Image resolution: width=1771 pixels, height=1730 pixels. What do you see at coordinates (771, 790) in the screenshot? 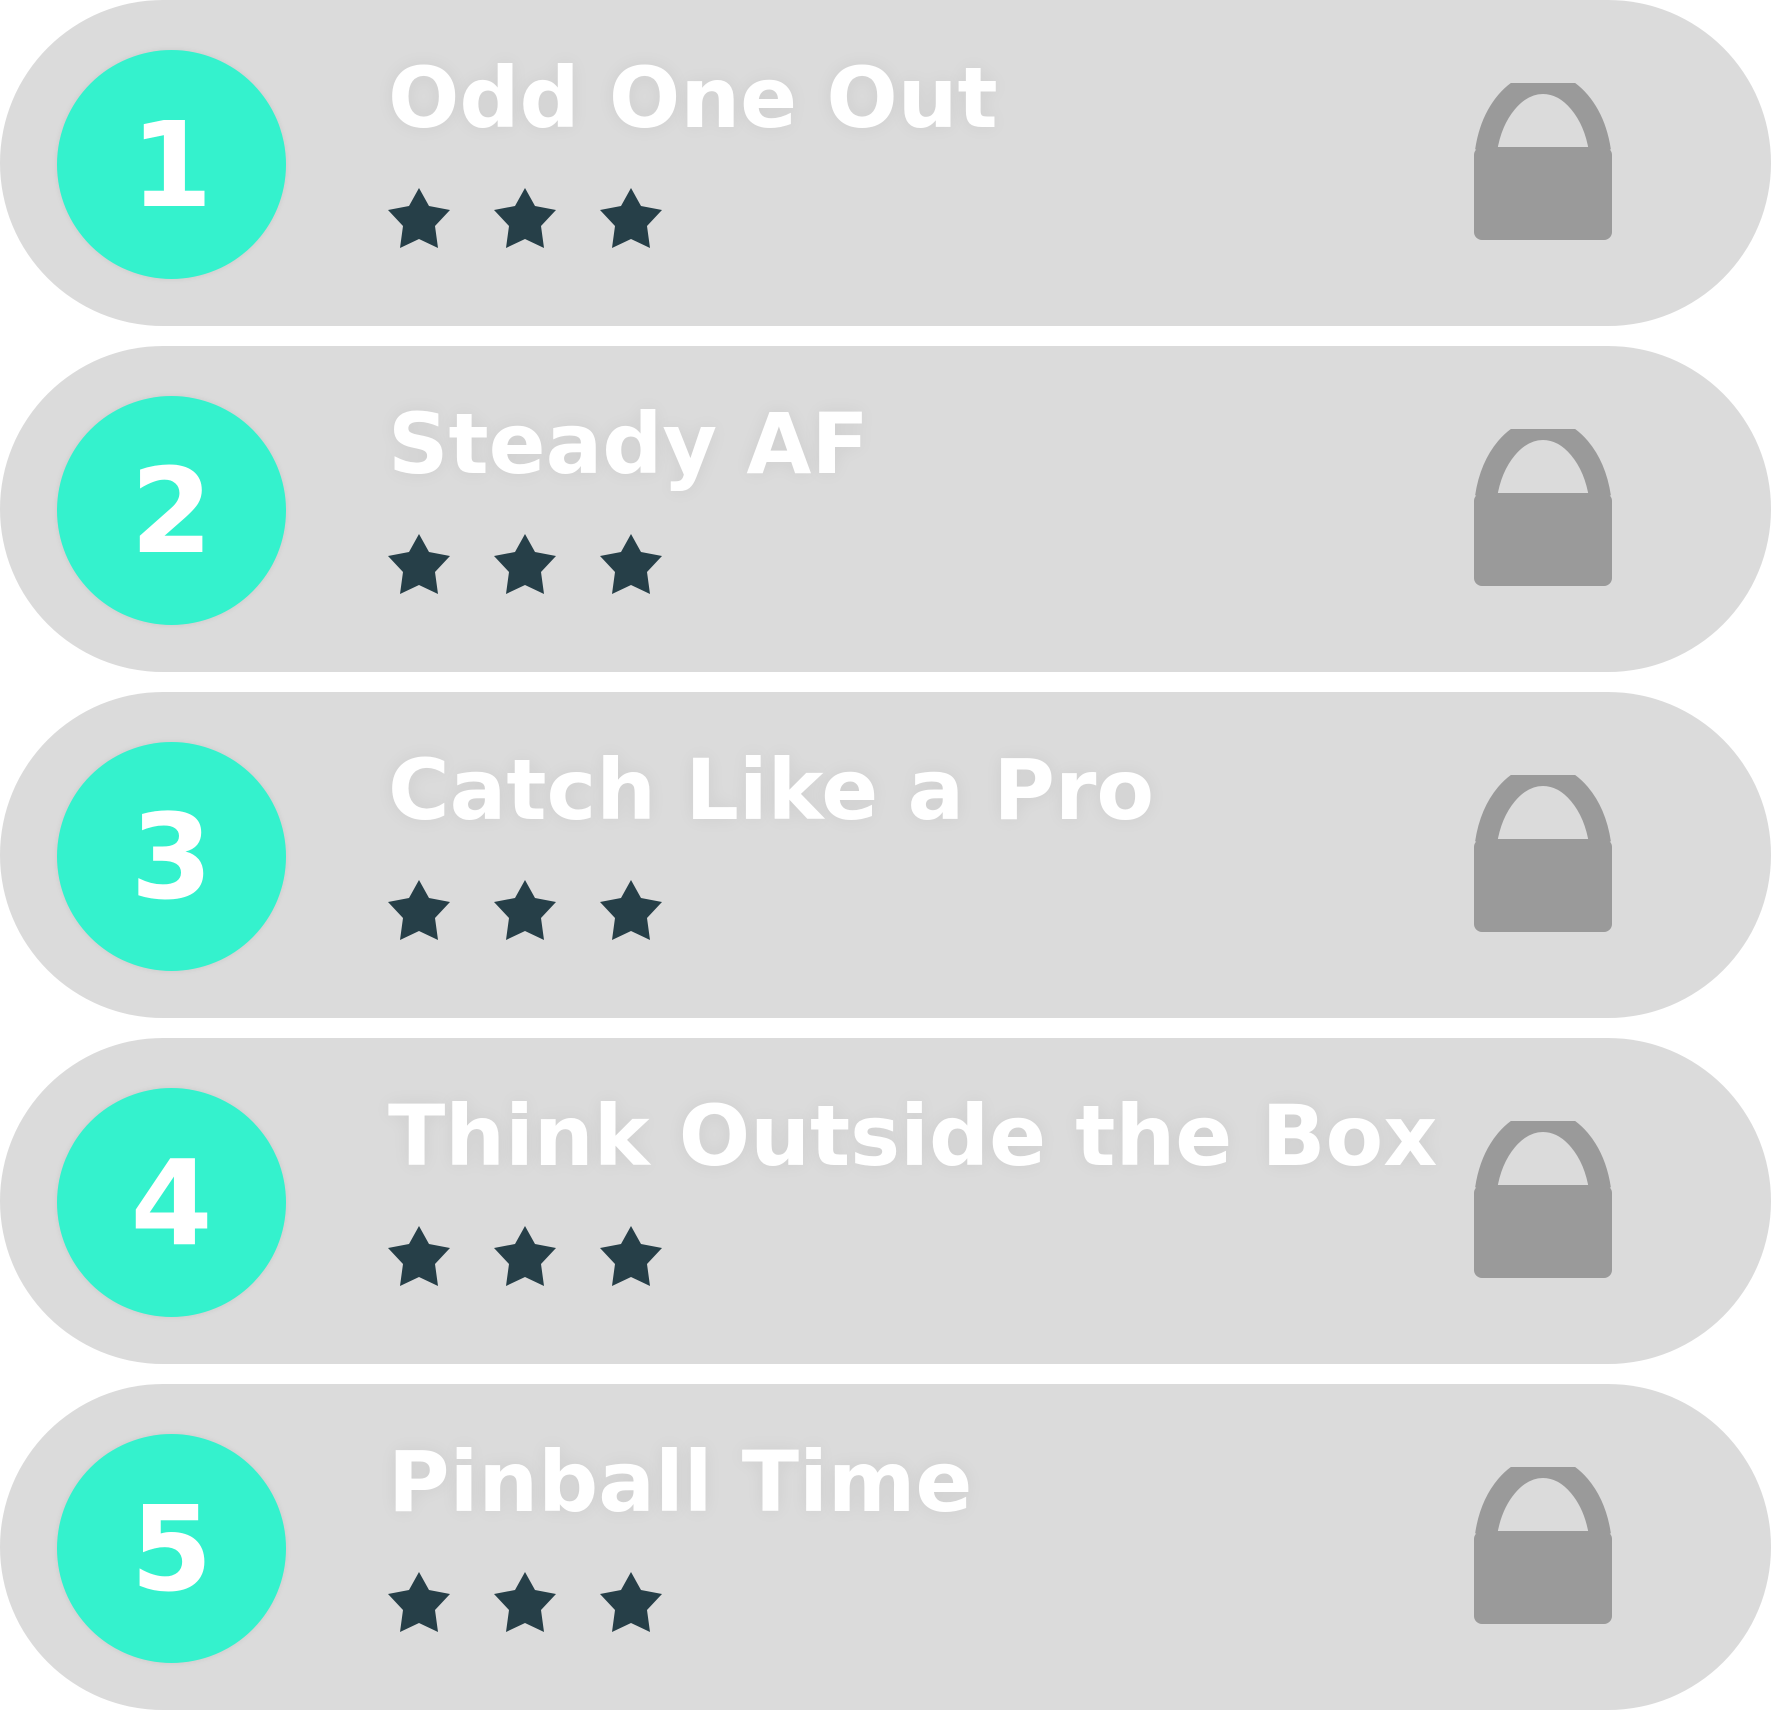
I see `level-title: Catch Like a Pro` at bounding box center [771, 790].